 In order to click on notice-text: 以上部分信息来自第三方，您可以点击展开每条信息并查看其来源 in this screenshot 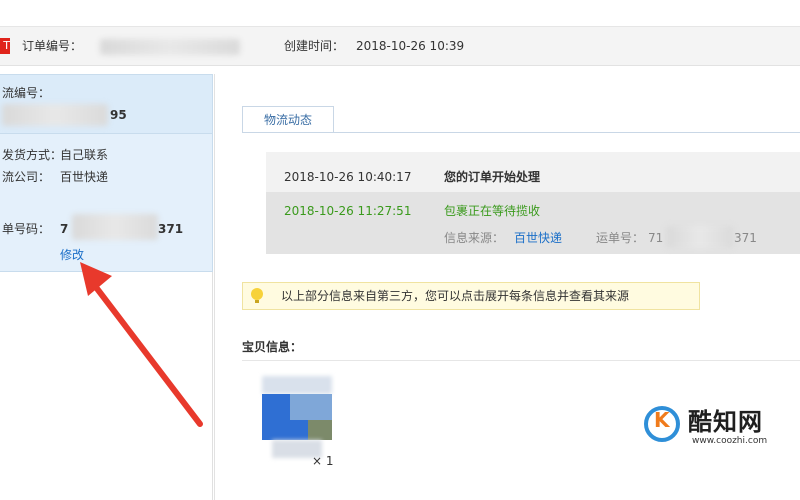, I will do `click(455, 296)`.